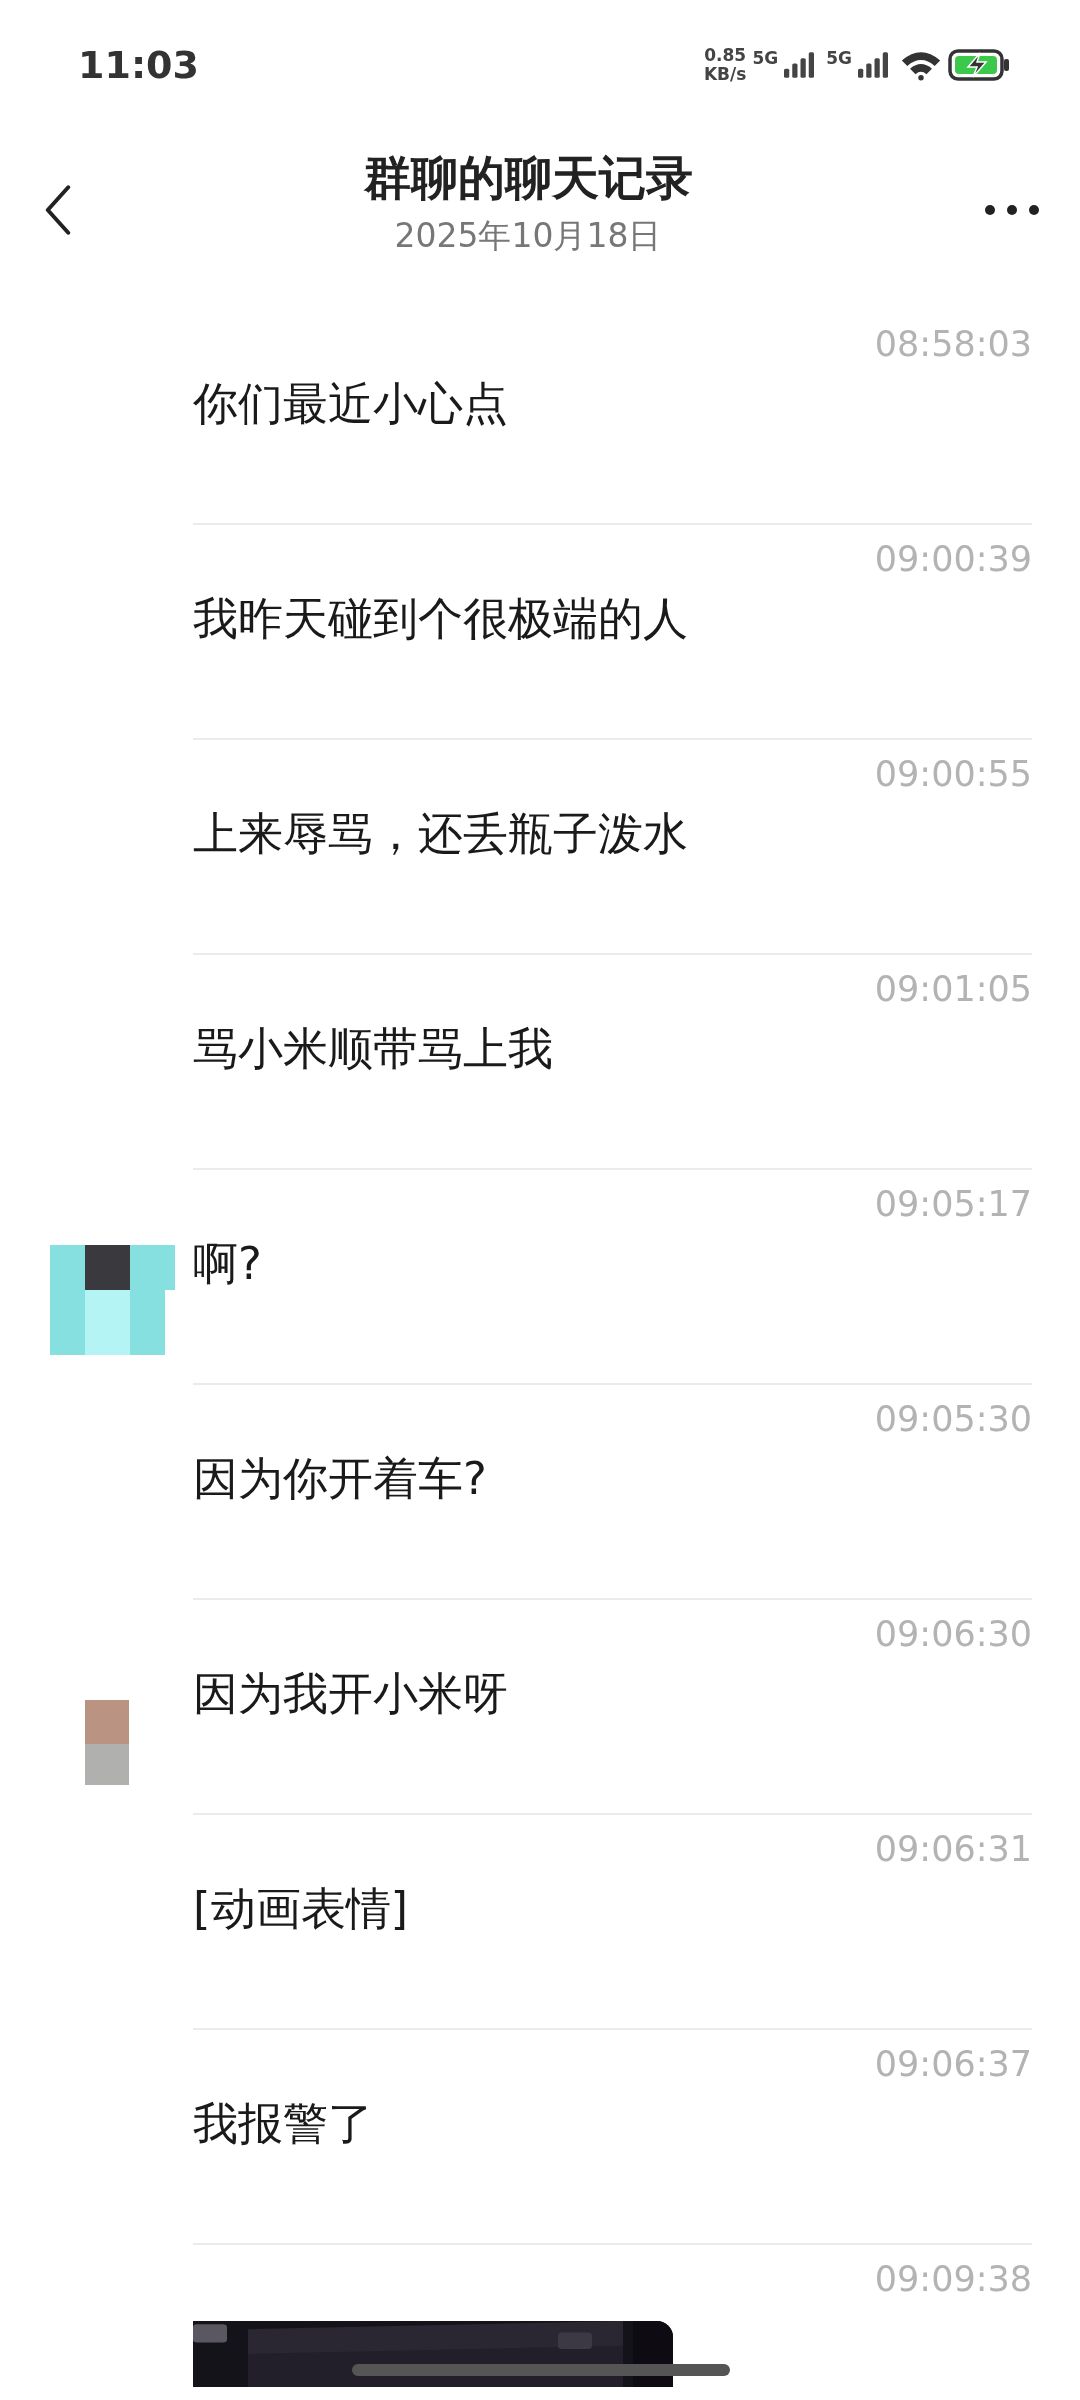  Describe the element at coordinates (953, 1419) in the screenshot. I see `message-time: 09:05:30` at that location.